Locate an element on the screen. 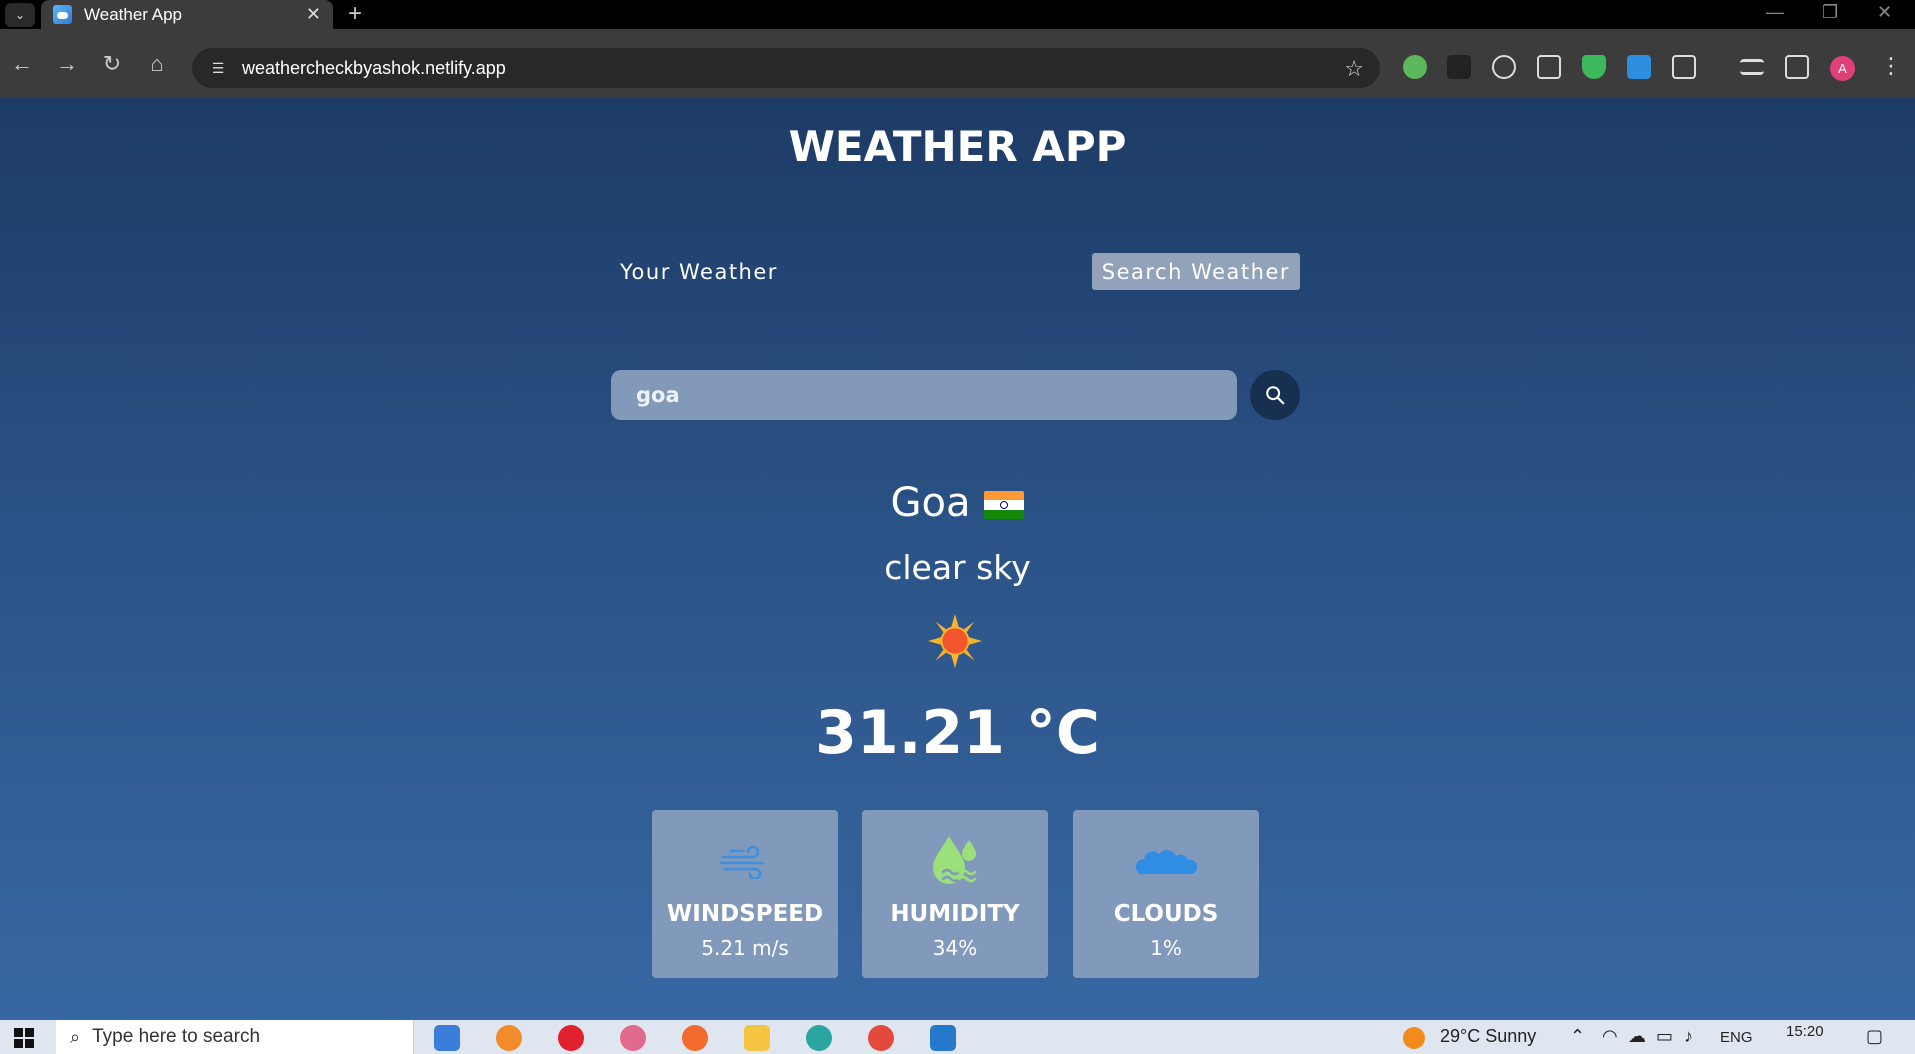 The height and width of the screenshot is (1054, 1915). windows-start-icon is located at coordinates (24, 1038).